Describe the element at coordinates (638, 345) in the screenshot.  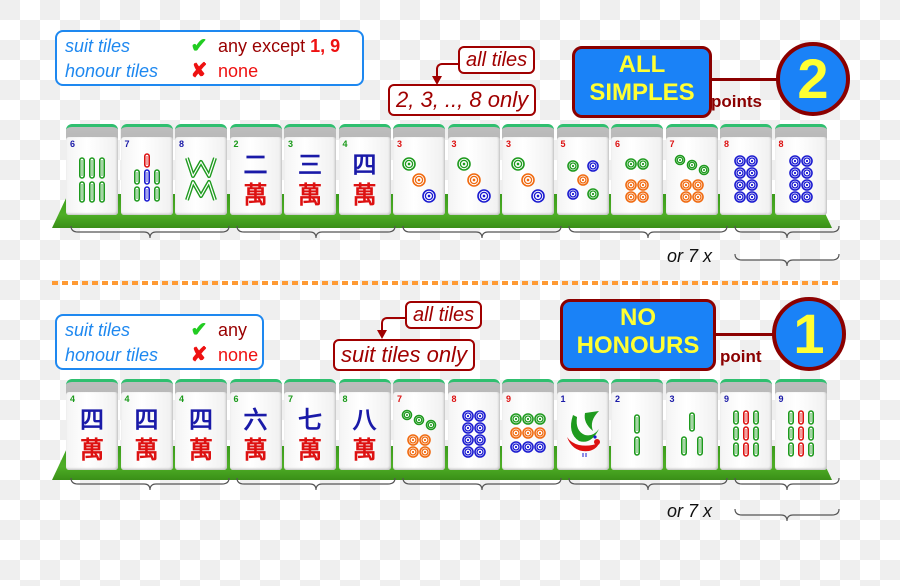
I see `title-line-2: HONOURS` at that location.